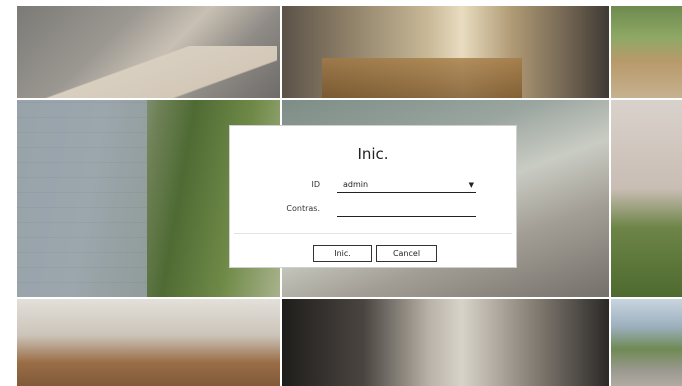  I want to click on user-id-select: admin ▼, so click(406, 185).